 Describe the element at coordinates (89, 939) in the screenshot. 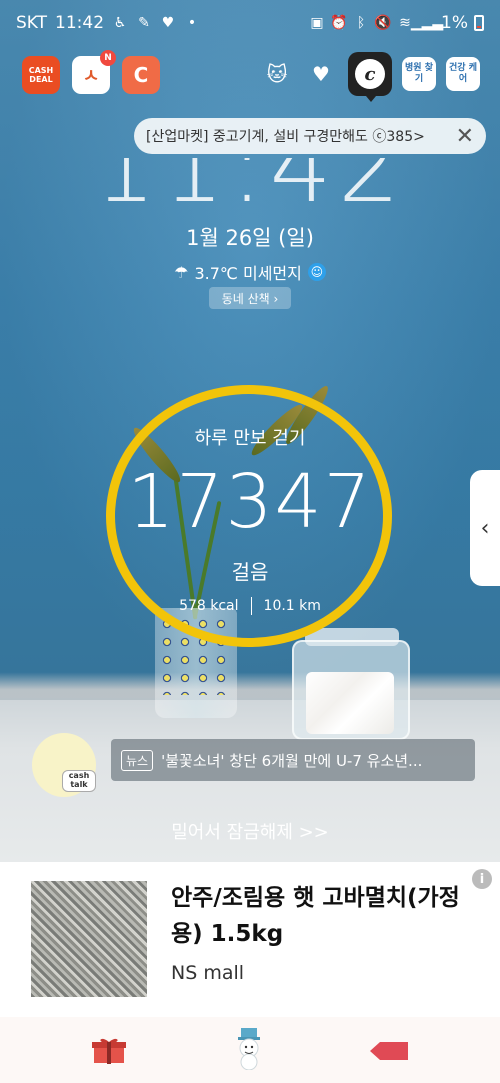

I see `anchovy-image` at that location.